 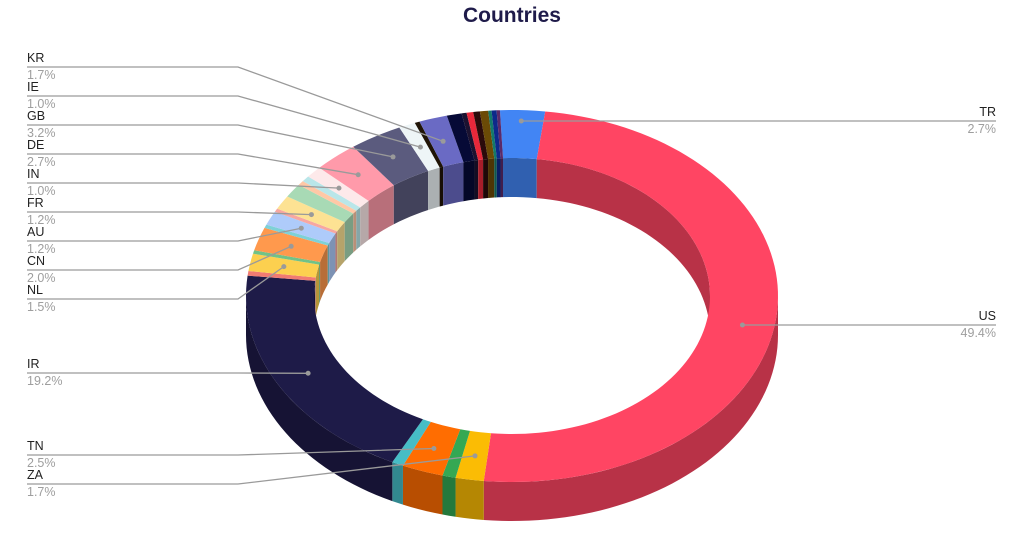 I want to click on leader-dot-fr, so click(x=311, y=215).